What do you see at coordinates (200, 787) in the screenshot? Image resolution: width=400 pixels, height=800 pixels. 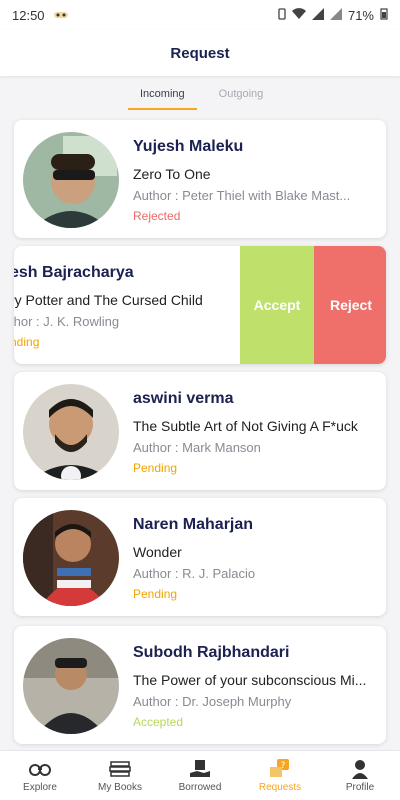 I see `nav-label: Borrowed` at bounding box center [200, 787].